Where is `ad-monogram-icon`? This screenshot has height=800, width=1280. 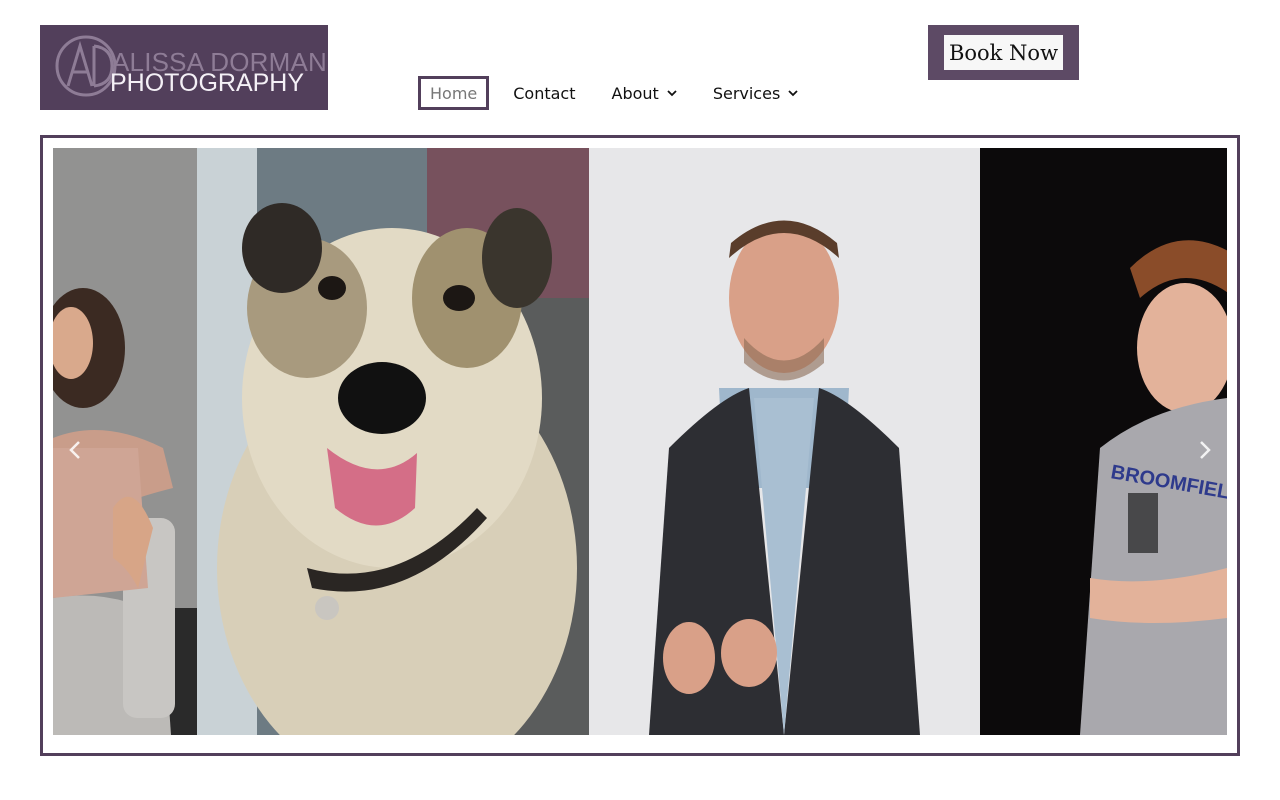 ad-monogram-icon is located at coordinates (86, 66).